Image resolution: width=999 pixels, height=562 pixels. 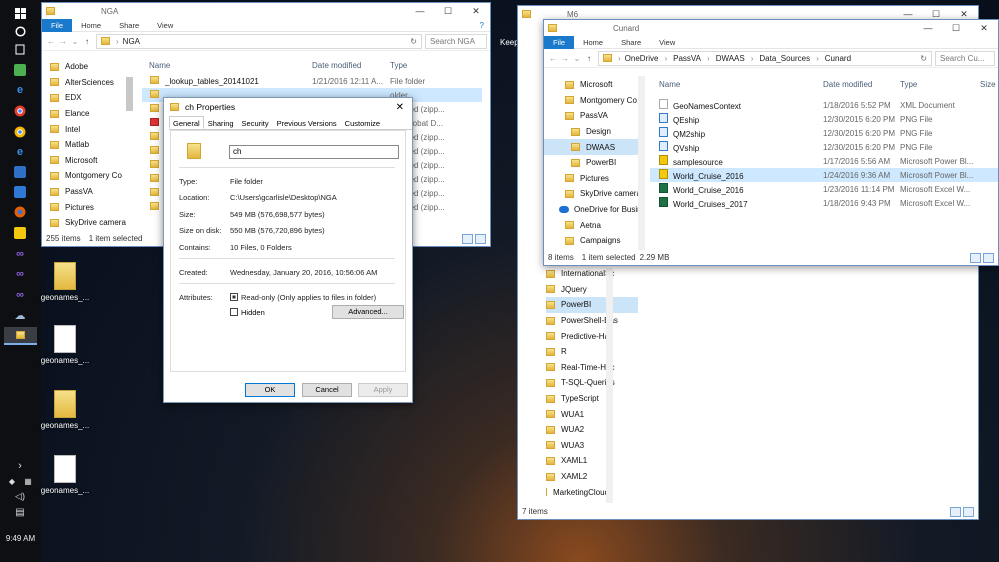 What do you see at coordinates (90, 98) in the screenshot?
I see `nav-item: EDX` at bounding box center [90, 98].